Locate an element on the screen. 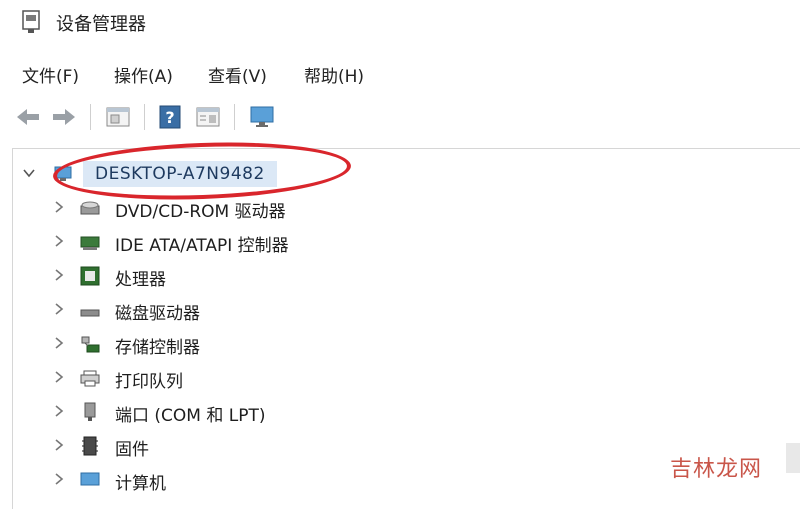 This screenshot has width=800, height=509. tree-item-storage: 存储控制器 is located at coordinates (403, 344).